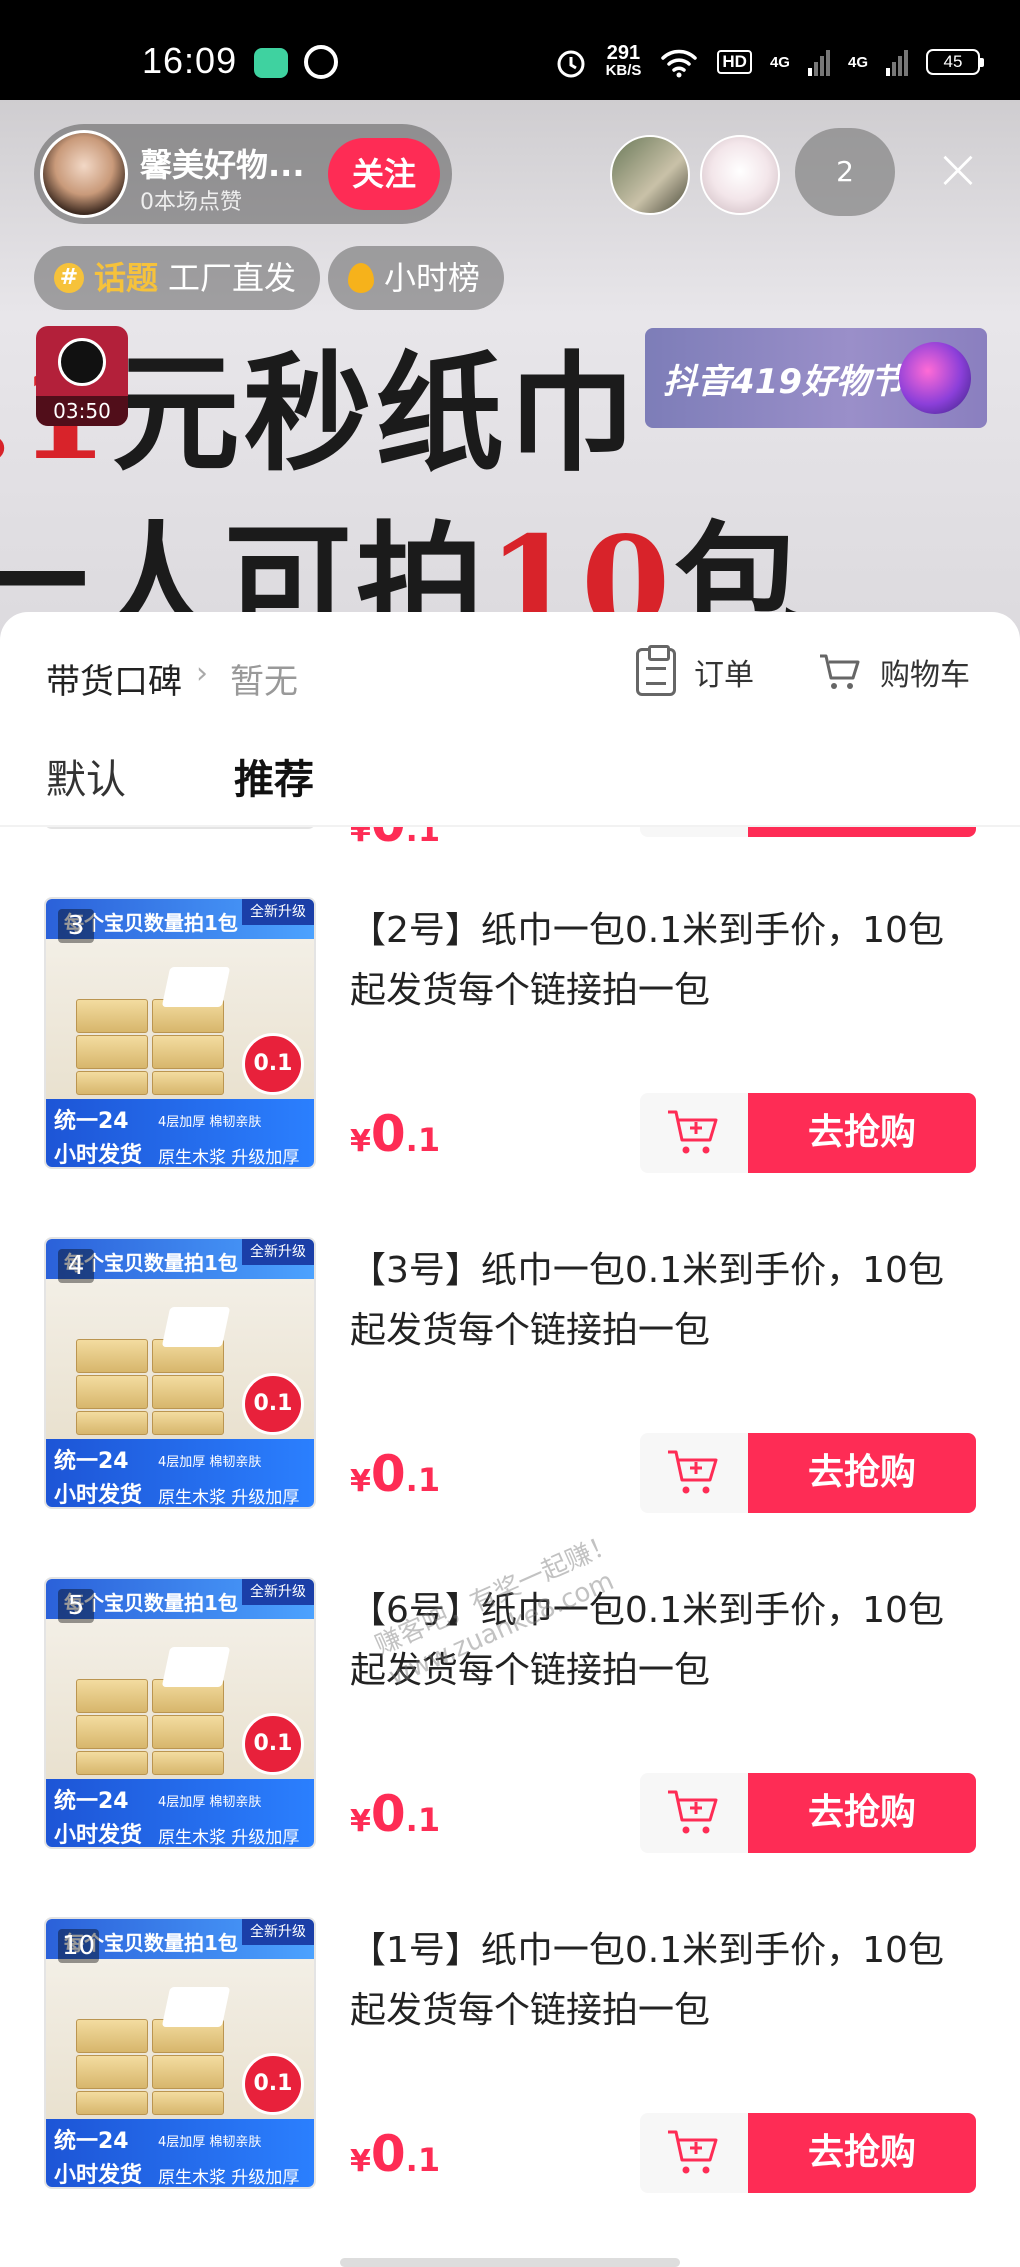 The image size is (1020, 2267). What do you see at coordinates (510, 840) in the screenshot?
I see `list-item: 小时发货 原生木浆 升级加厚 ¥0.1` at bounding box center [510, 840].